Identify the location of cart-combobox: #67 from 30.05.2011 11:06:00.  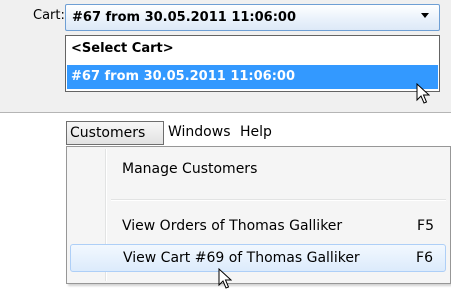
(252, 17).